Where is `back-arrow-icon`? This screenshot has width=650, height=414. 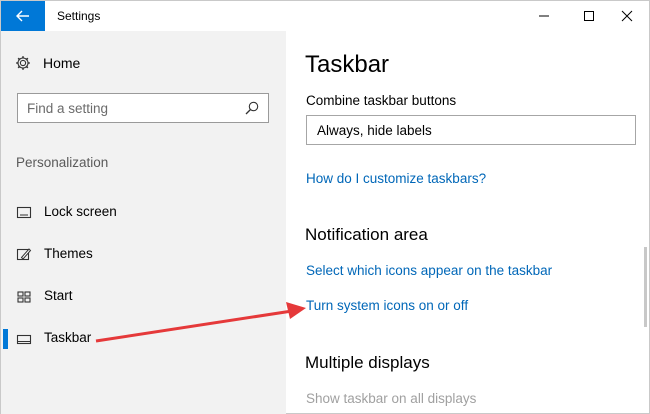
back-arrow-icon is located at coordinates (22, 16).